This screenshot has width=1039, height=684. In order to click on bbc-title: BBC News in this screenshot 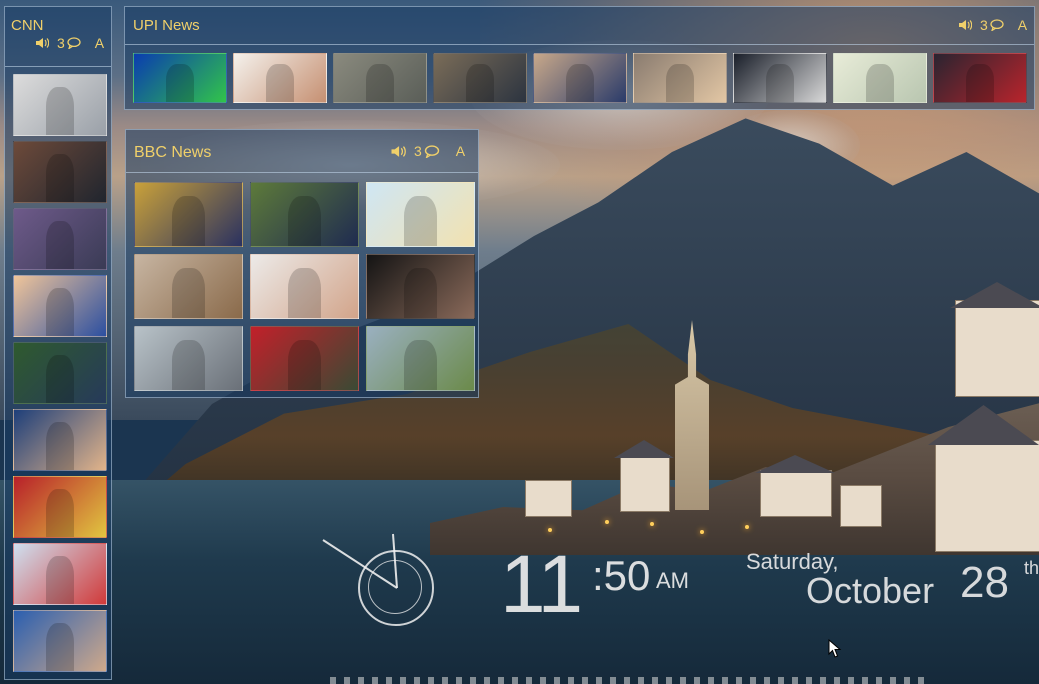, I will do `click(172, 153)`.